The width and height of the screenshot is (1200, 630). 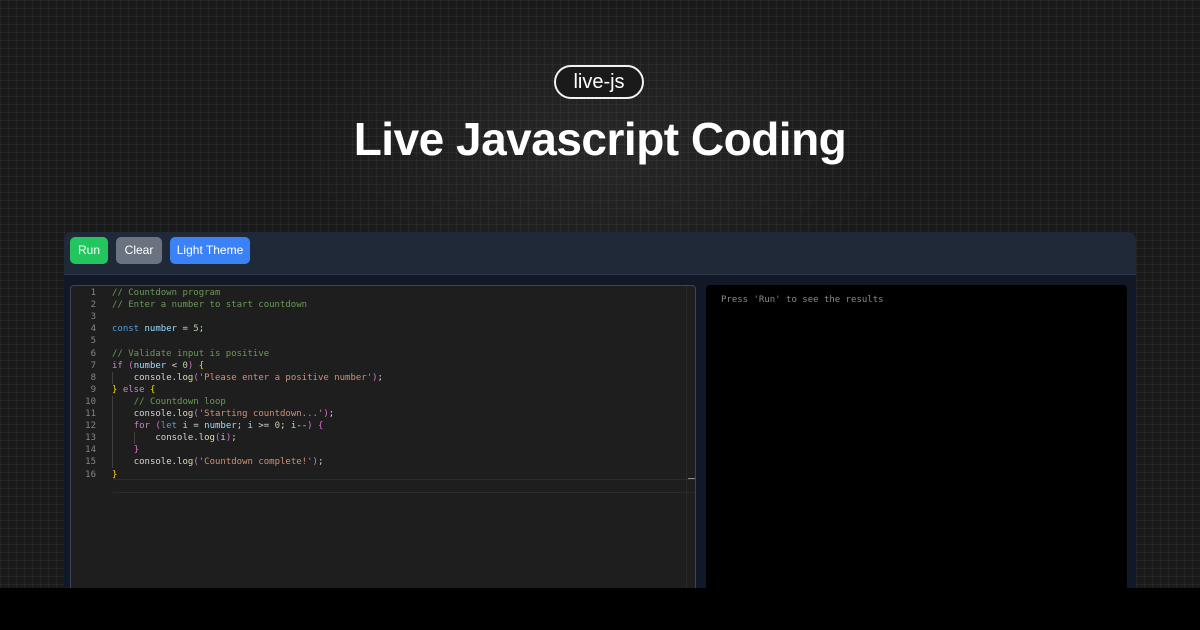 I want to click on line-number: 11, so click(x=90, y=414).